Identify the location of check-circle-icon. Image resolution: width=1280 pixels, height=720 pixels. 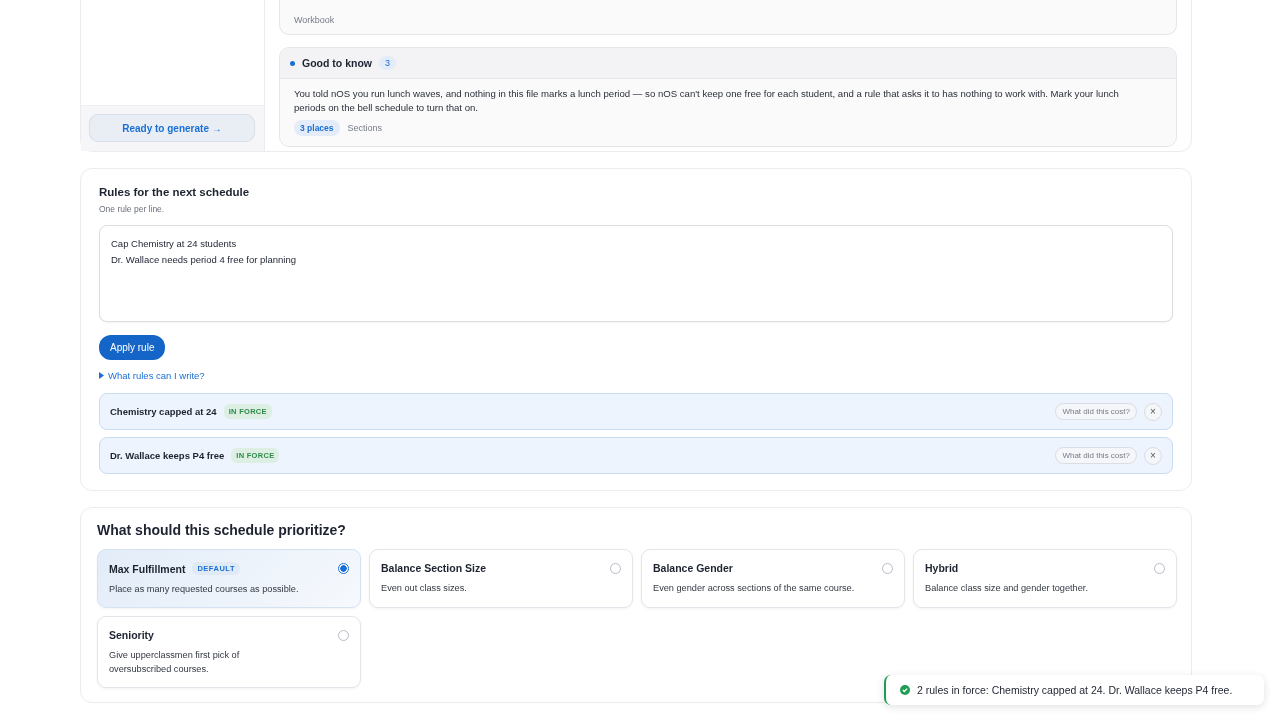
(905, 690).